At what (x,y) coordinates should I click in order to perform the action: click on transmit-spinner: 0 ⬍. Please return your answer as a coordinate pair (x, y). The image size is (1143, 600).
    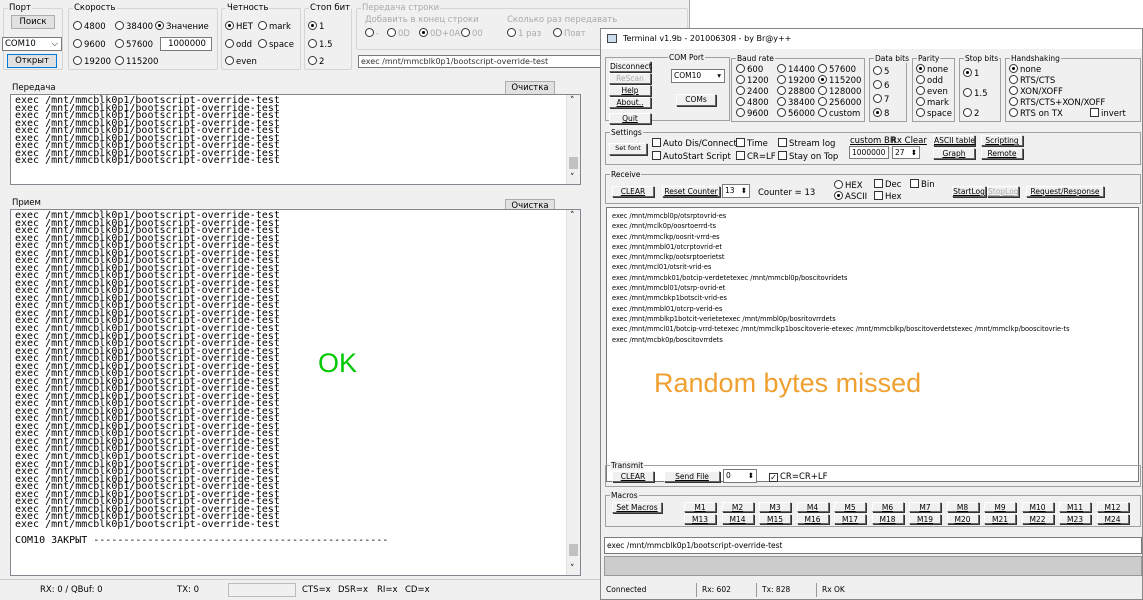
    Looking at the image, I should click on (740, 476).